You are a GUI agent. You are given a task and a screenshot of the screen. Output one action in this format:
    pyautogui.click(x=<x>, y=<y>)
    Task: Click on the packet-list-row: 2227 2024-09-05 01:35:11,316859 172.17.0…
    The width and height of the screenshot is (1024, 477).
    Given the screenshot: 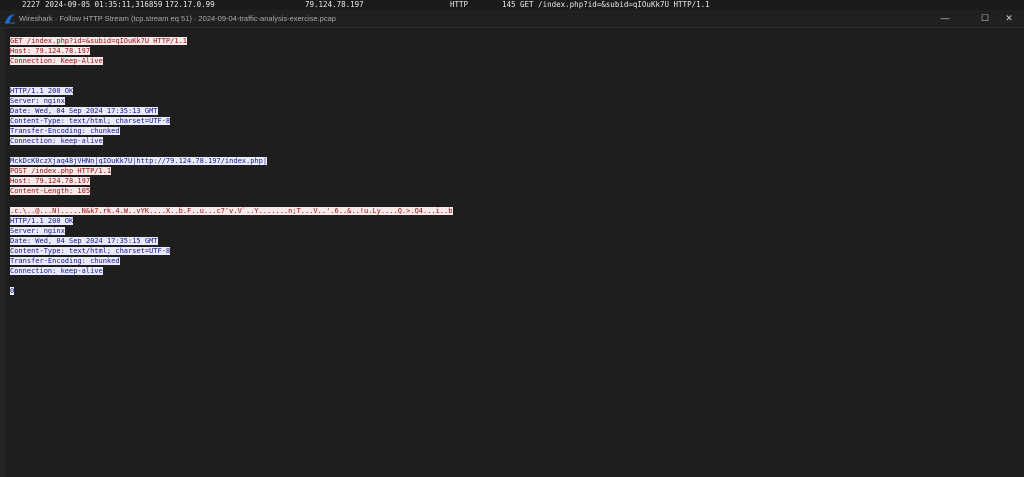 What is the action you would take?
    pyautogui.click(x=512, y=5)
    